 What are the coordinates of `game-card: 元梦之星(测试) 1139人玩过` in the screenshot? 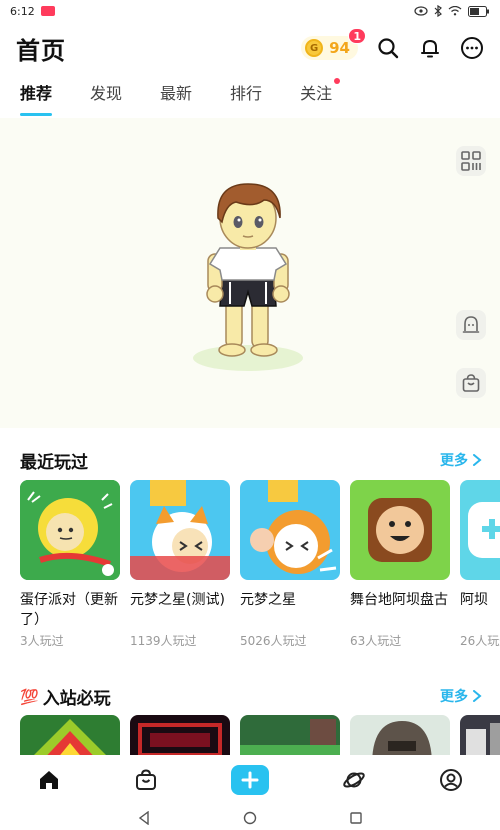 It's located at (180, 564).